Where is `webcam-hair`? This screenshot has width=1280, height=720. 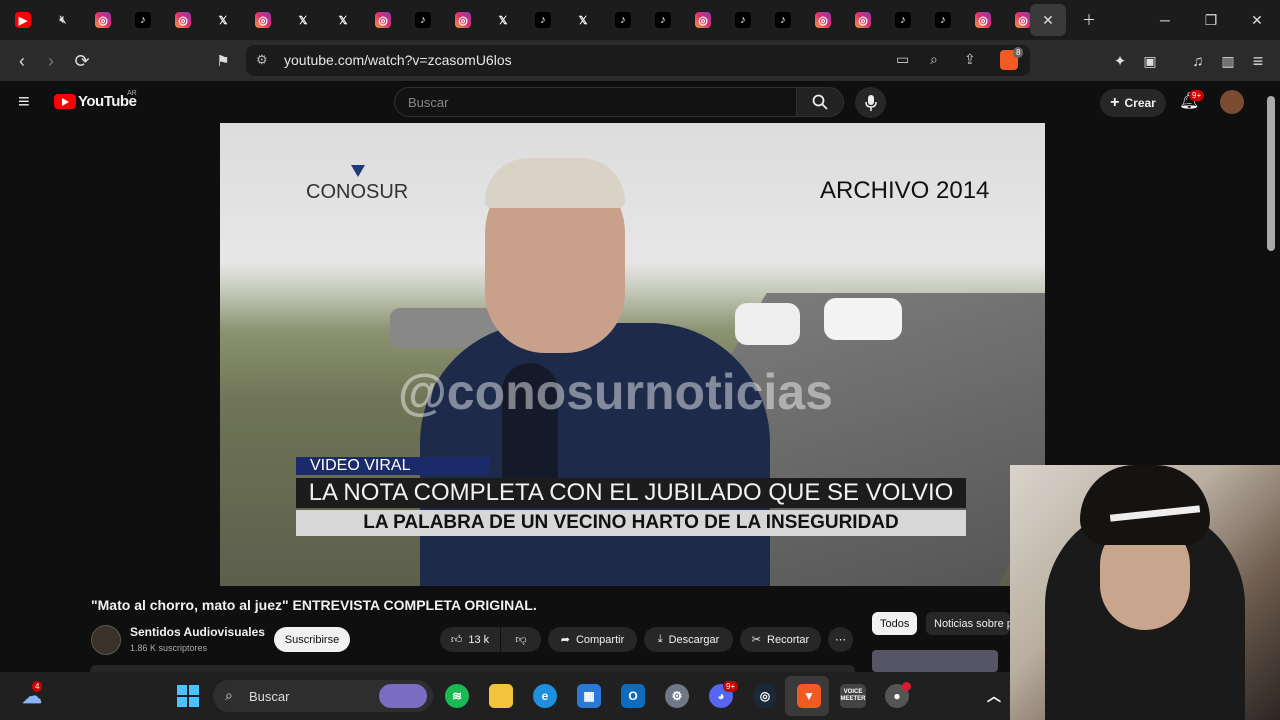 webcam-hair is located at coordinates (1145, 505).